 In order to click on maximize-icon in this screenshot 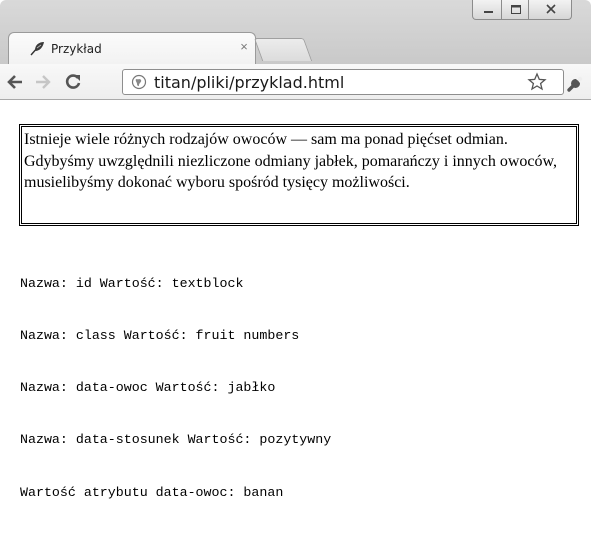, I will do `click(516, 9)`.